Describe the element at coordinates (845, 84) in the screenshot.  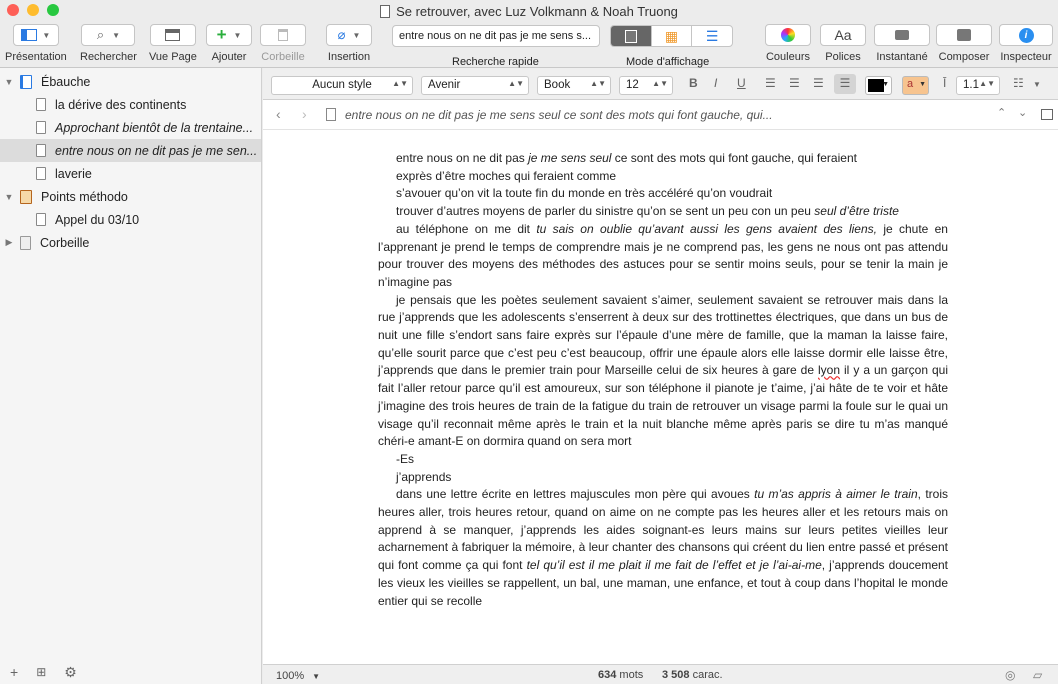
I see `align-justify-icon: ☰` at that location.